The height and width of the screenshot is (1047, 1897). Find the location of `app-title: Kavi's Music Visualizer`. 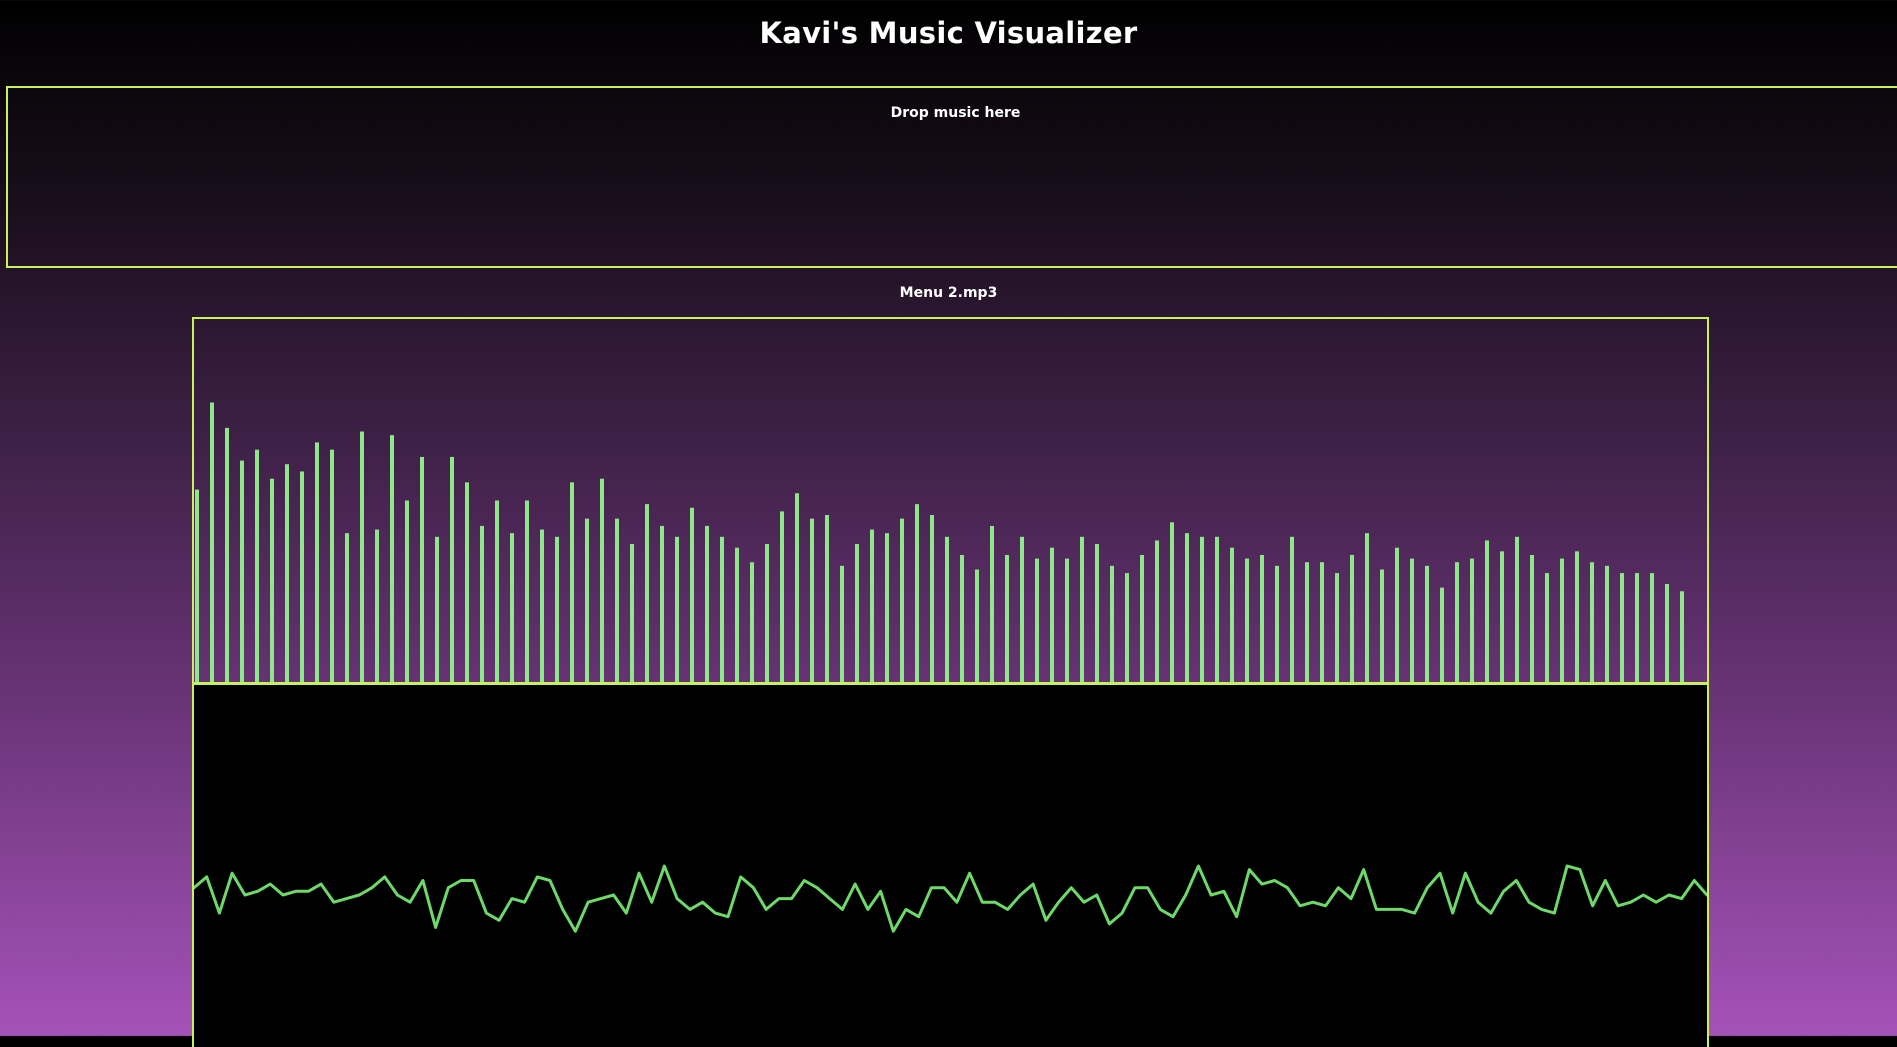

app-title: Kavi's Music Visualizer is located at coordinates (948, 33).